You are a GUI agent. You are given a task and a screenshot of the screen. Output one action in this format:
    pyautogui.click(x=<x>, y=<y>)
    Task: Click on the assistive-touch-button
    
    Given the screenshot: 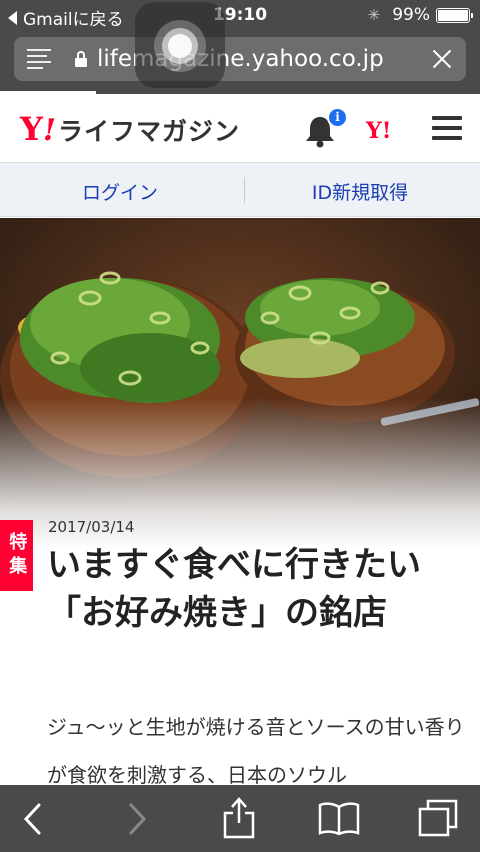 What is the action you would take?
    pyautogui.click(x=180, y=45)
    